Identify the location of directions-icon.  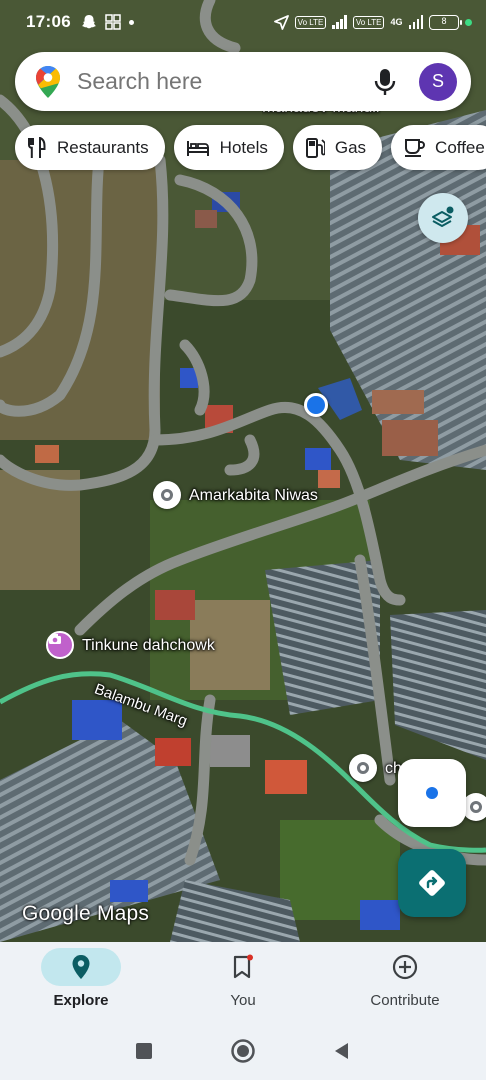
(432, 883).